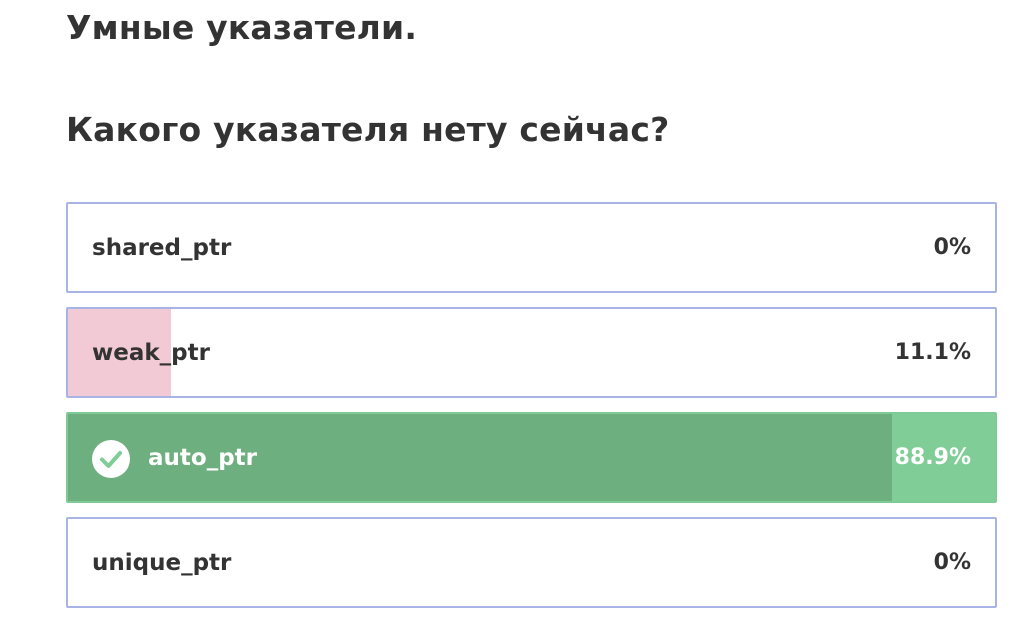 This screenshot has height=644, width=1032. Describe the element at coordinates (531, 457) in the screenshot. I see `answer-option-auto-ptr: auto_ptr 88.9%` at that location.